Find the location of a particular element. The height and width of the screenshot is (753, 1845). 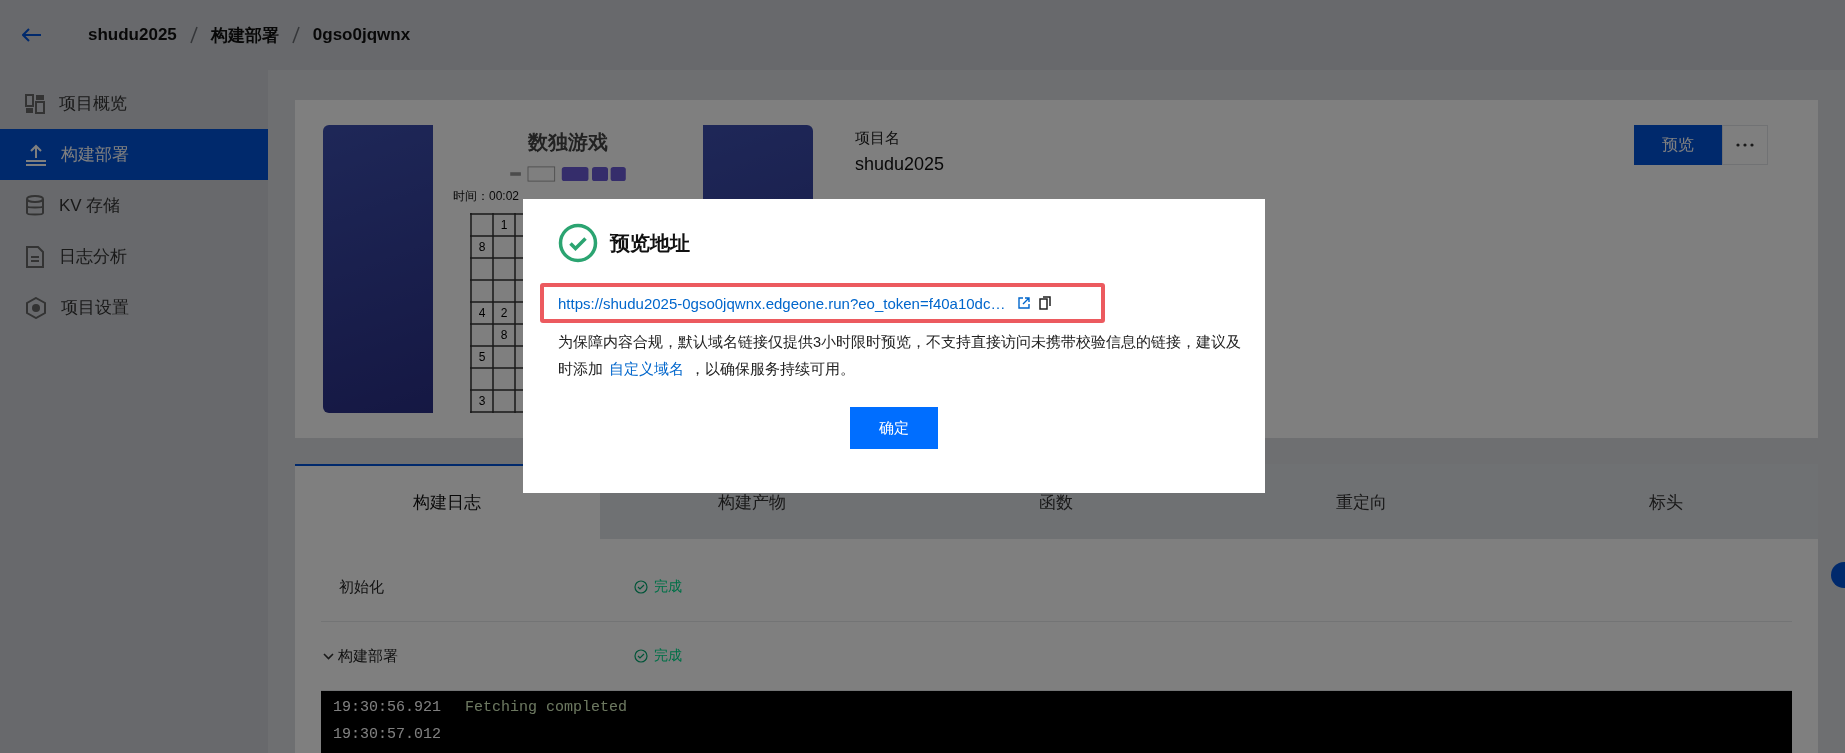

copy-icon is located at coordinates (1045, 303).